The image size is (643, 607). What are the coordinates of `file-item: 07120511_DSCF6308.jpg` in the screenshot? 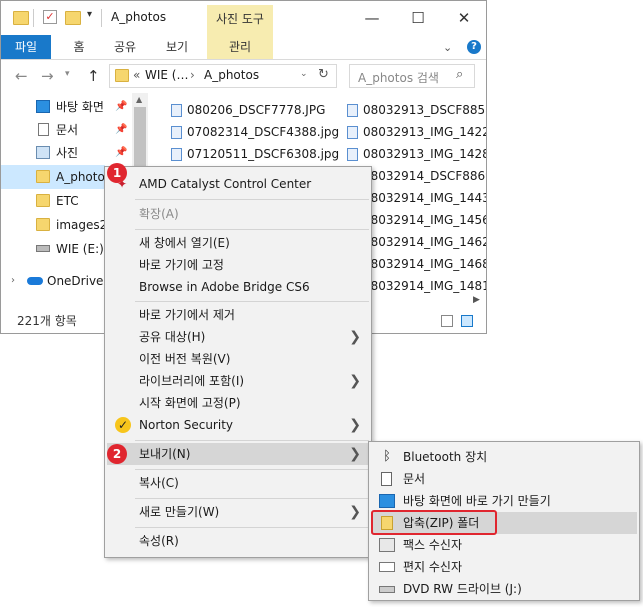 It's located at (256, 154).